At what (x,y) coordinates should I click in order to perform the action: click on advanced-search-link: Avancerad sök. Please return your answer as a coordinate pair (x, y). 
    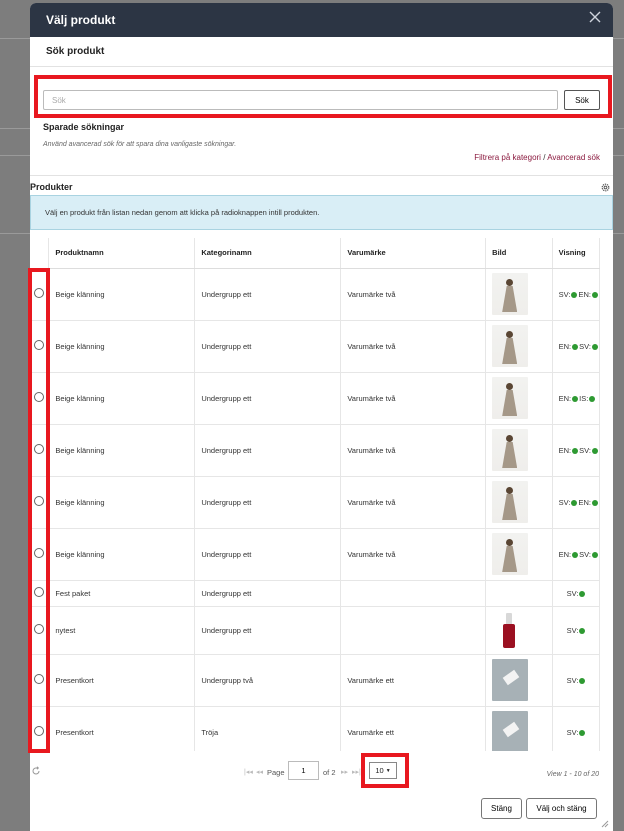
    Looking at the image, I should click on (573, 157).